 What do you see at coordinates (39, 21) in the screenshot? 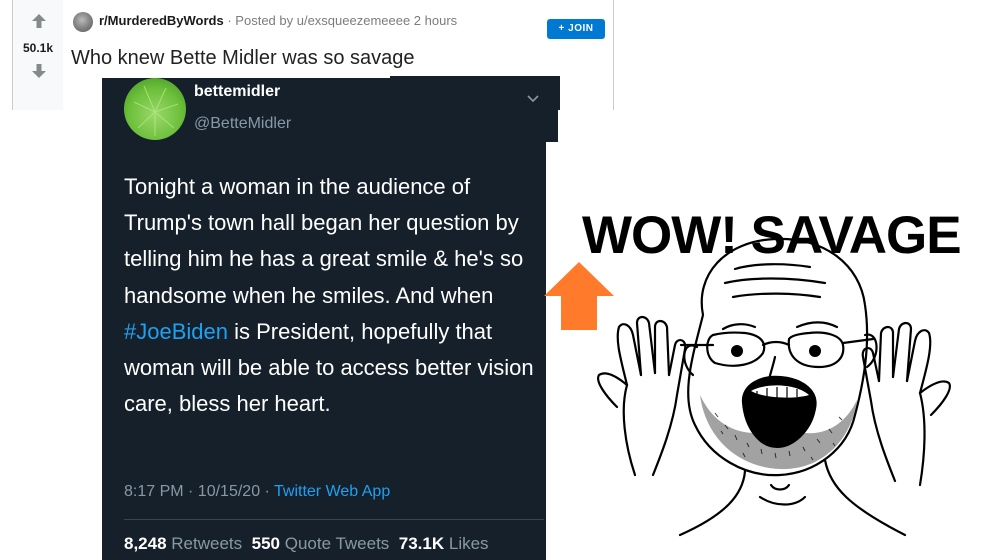
I see `upvote-arrow-icon` at bounding box center [39, 21].